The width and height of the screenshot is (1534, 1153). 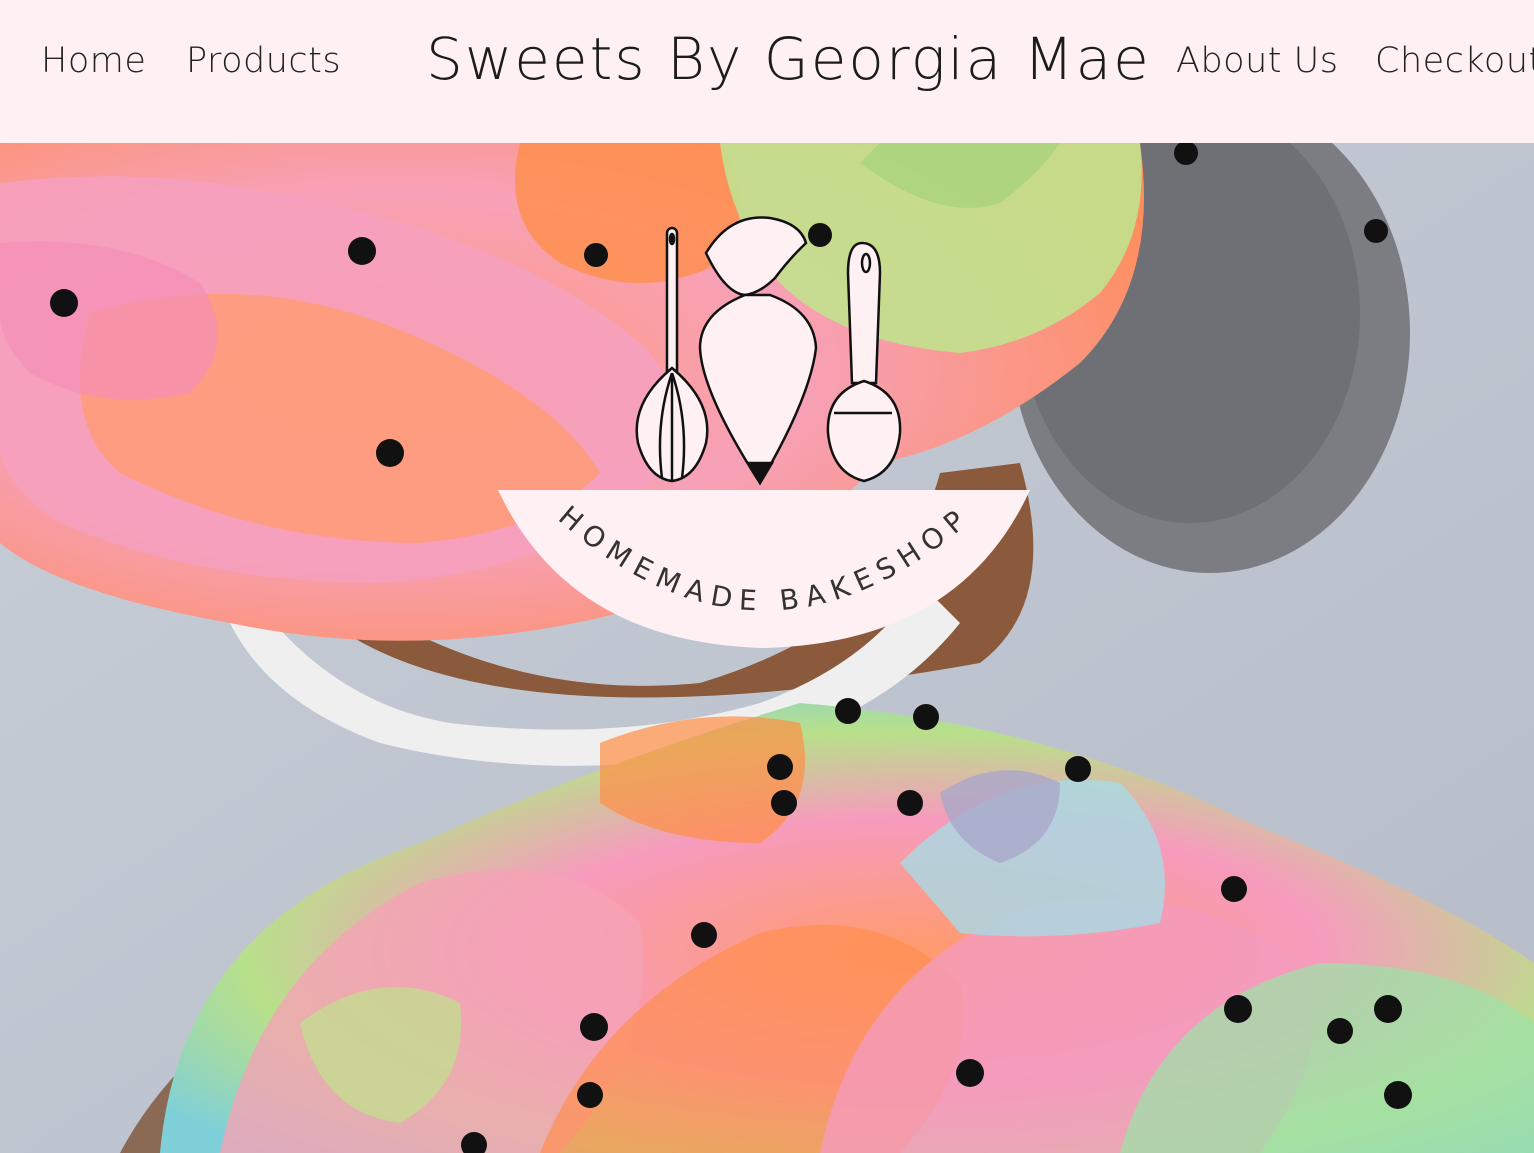 I want to click on nav-home-link: Home, so click(x=93, y=61).